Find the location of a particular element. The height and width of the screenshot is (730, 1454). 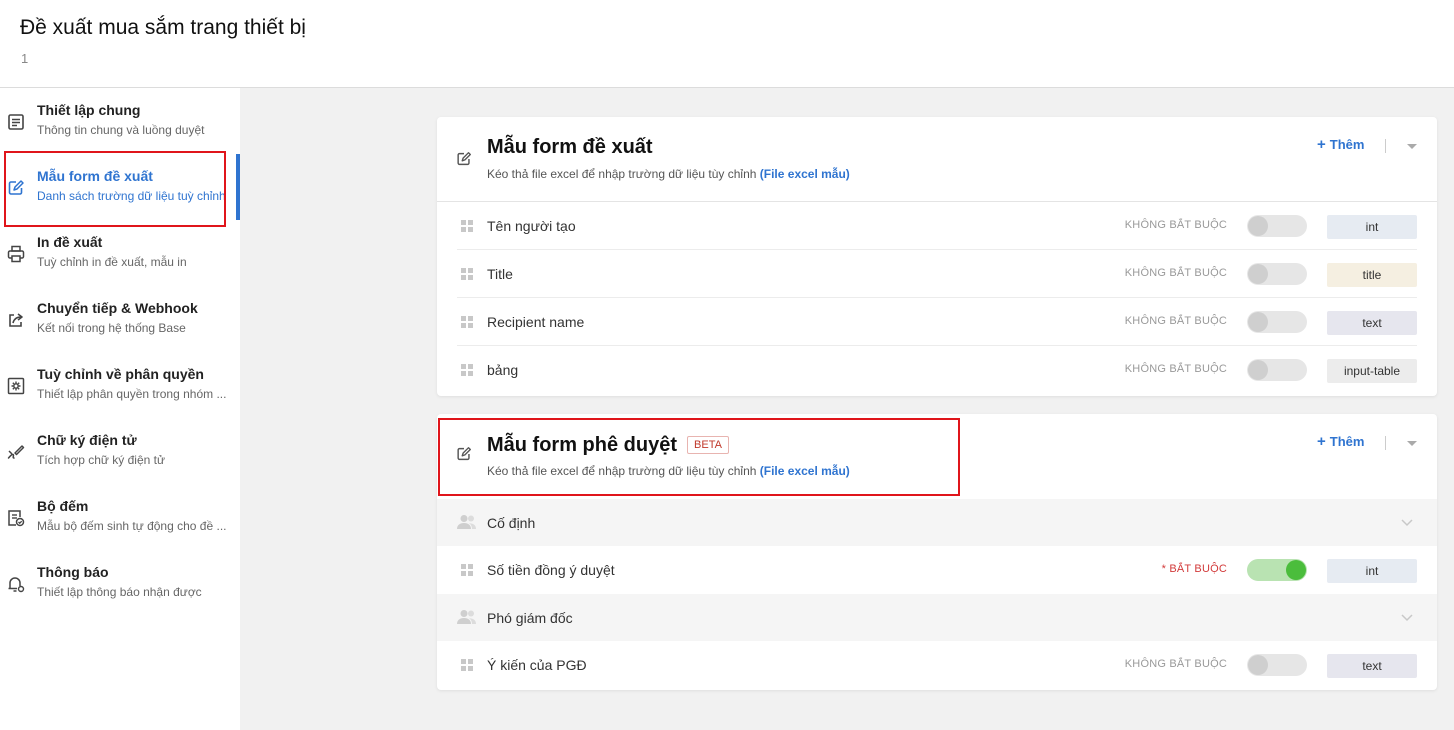

sidebar-item-desc: Tuỳ chỉnh in đề xuất, mẫu in is located at coordinates (112, 262).